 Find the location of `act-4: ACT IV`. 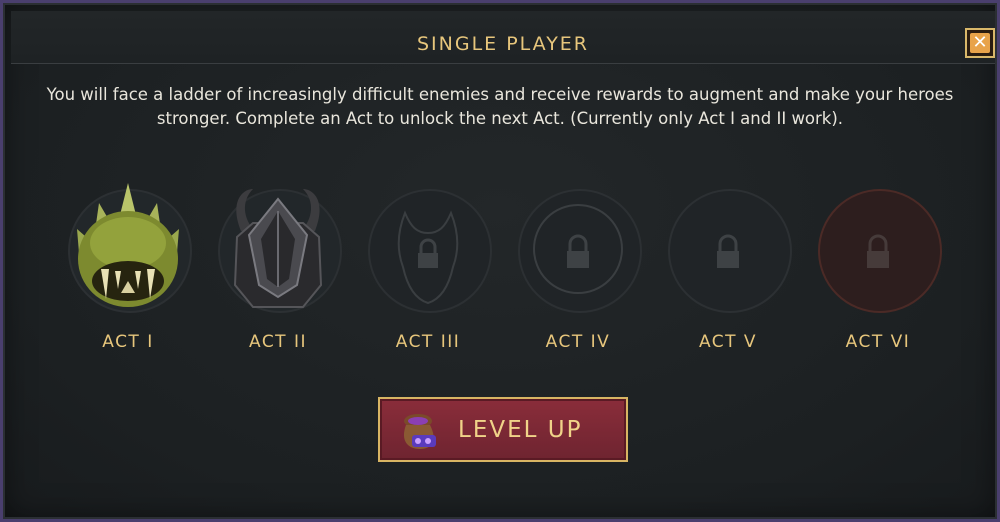

act-4: ACT IV is located at coordinates (578, 271).